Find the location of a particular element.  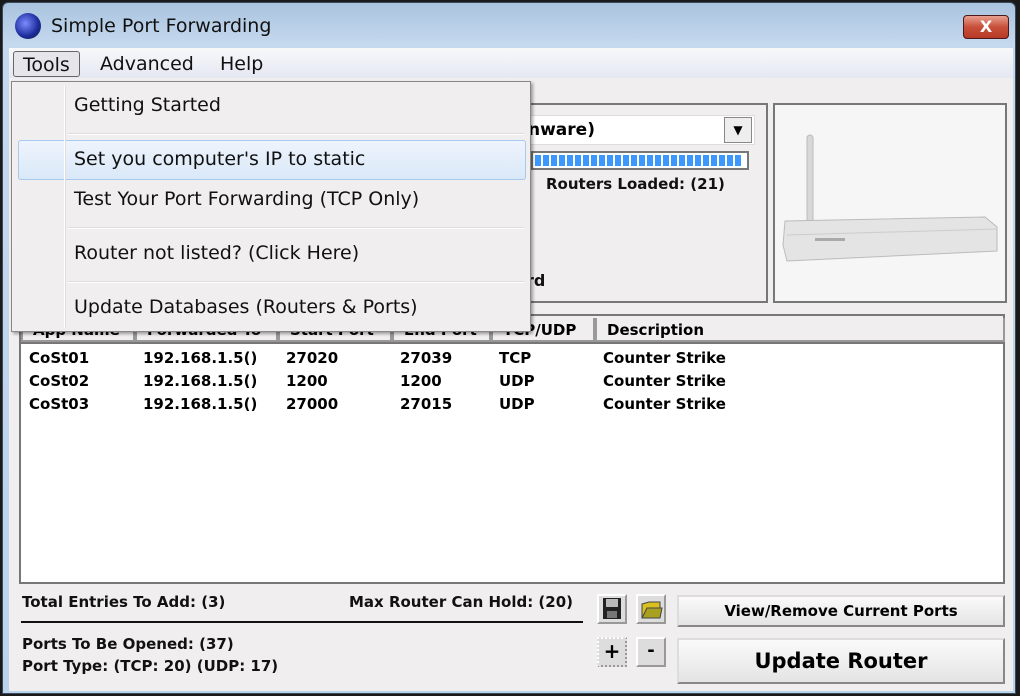

update-router-button: Update Router is located at coordinates (841, 661).